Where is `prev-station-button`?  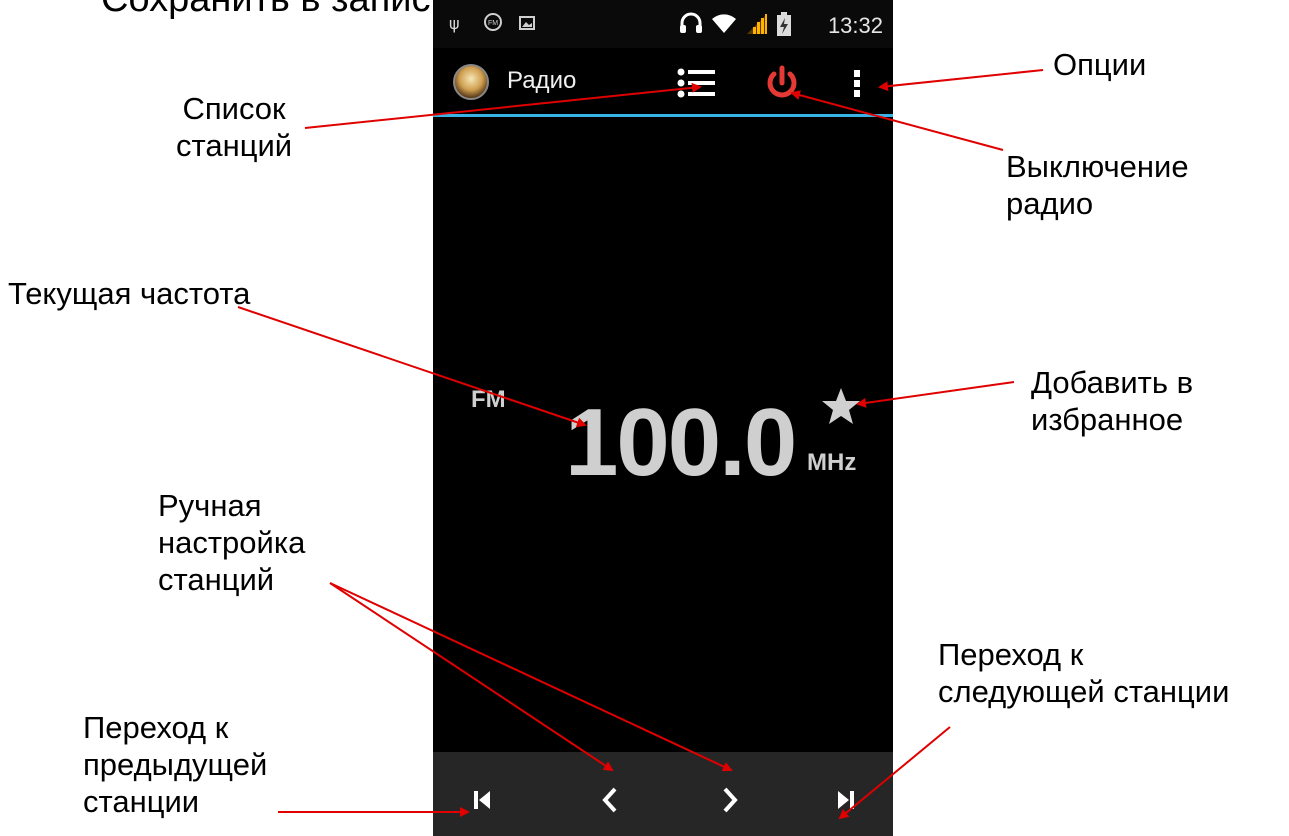
prev-station-button is located at coordinates (482, 799).